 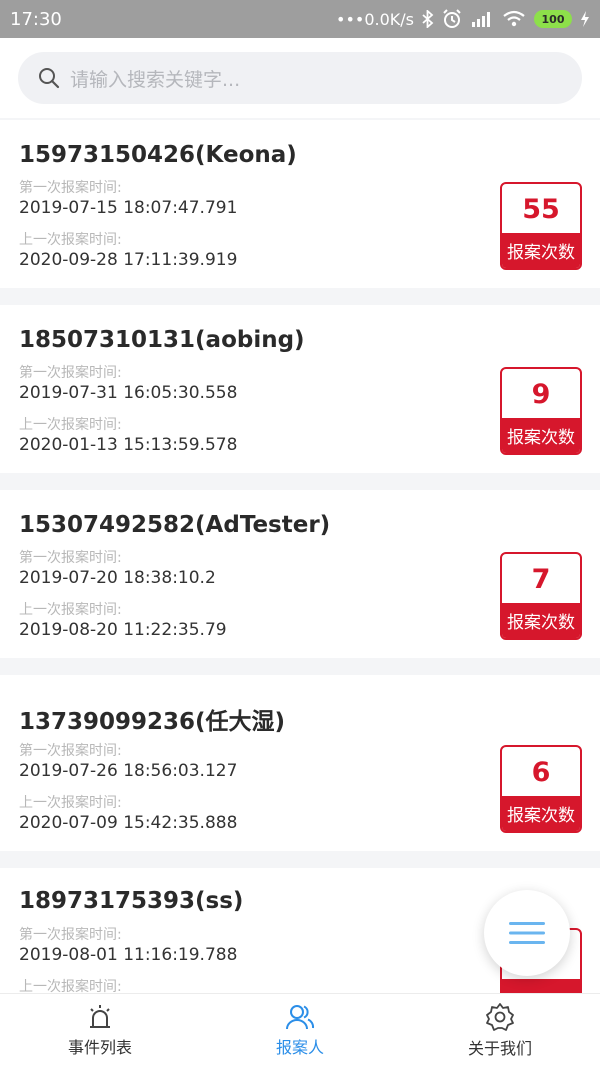 I want to click on first-report-time: 2019-08-01 11:16:19.788, so click(x=128, y=955).